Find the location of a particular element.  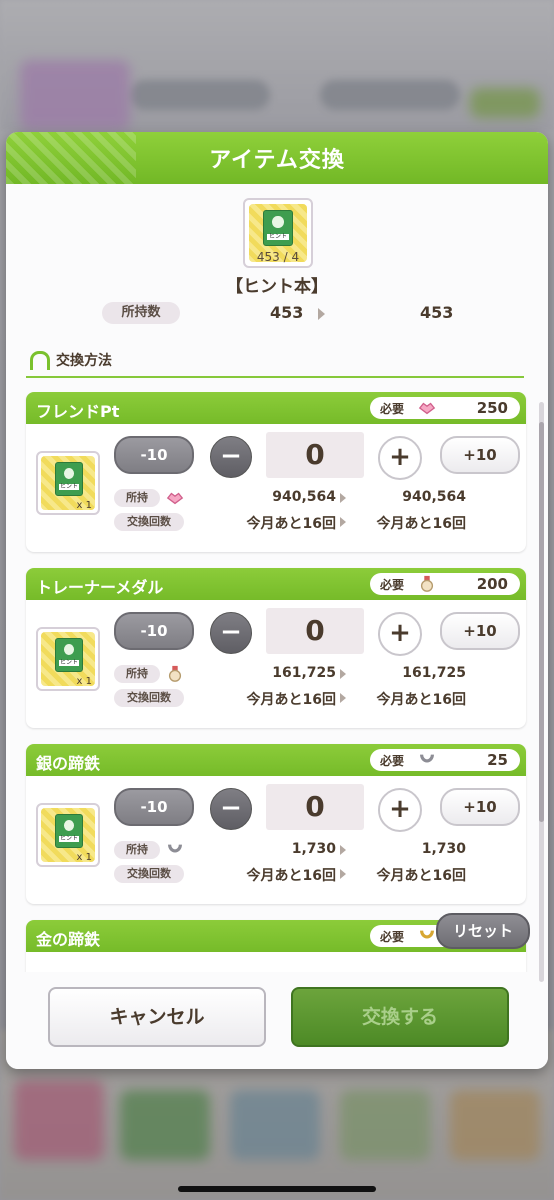

required-badge: 必要 250 is located at coordinates (445, 408).